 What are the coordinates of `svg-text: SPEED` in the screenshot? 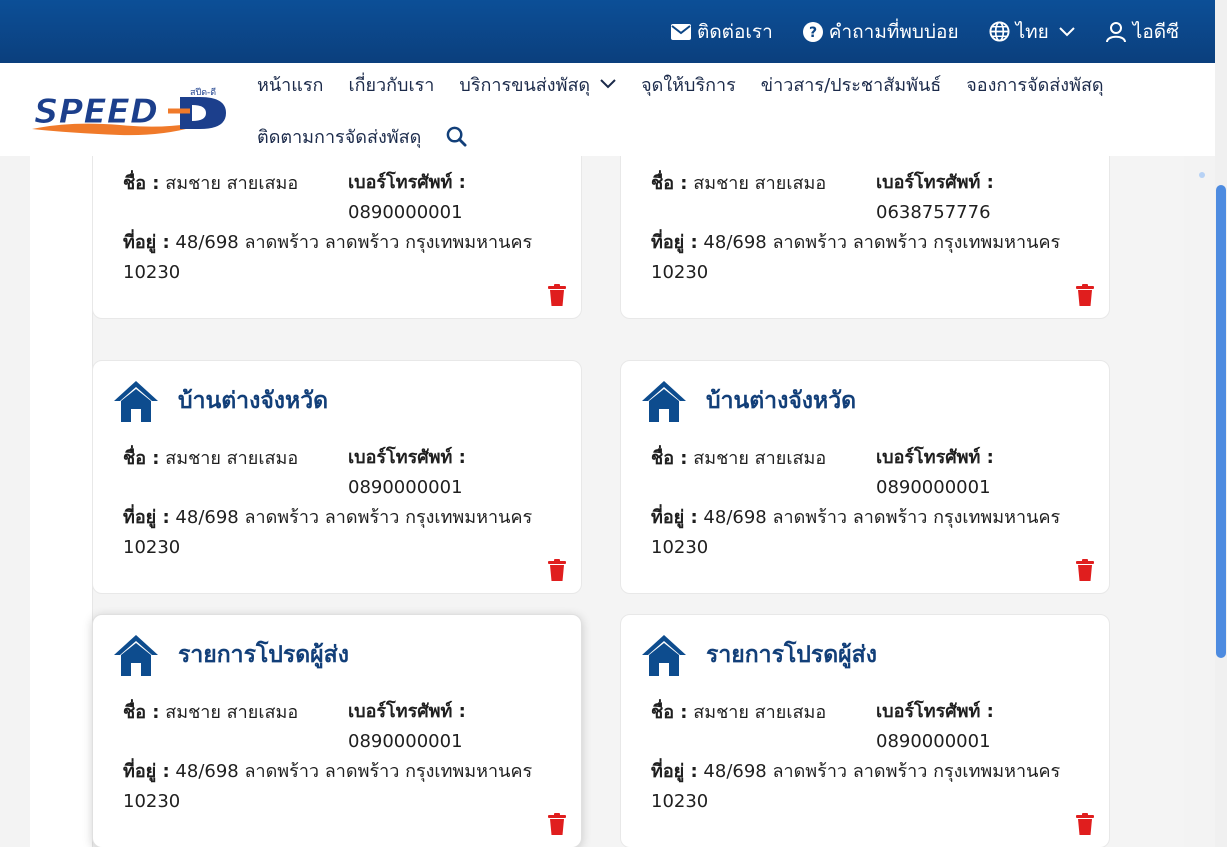 It's located at (96, 112).